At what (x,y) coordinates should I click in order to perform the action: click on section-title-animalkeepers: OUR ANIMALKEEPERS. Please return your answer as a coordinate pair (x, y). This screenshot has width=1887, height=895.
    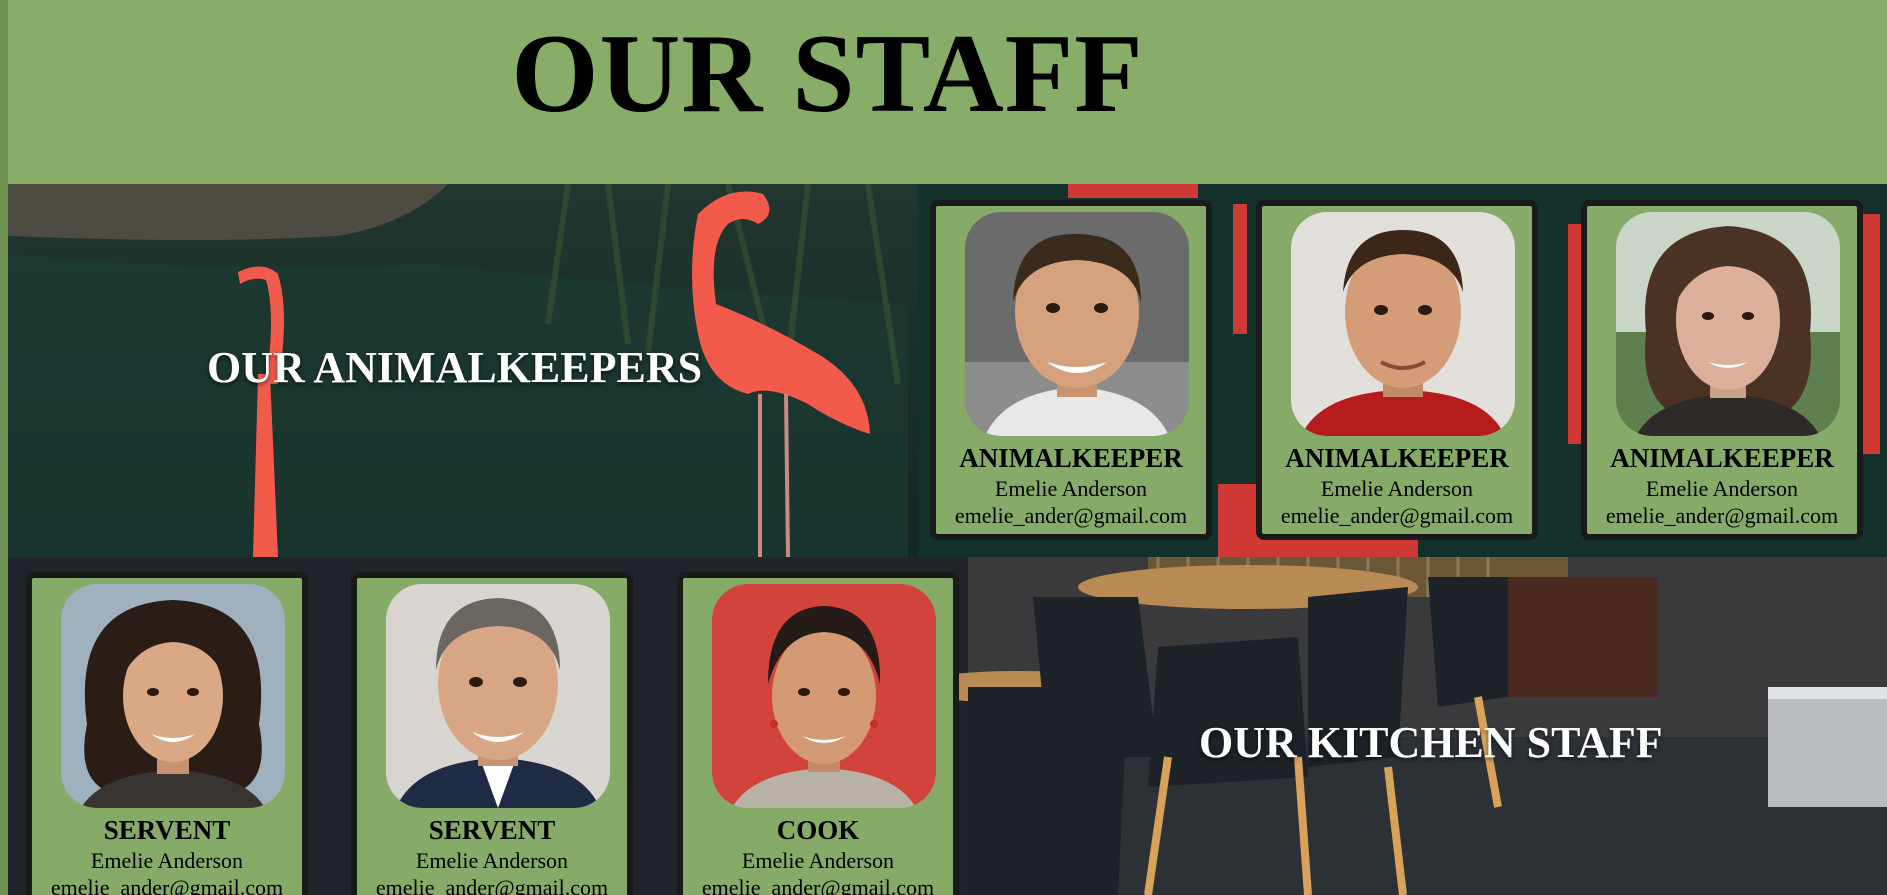
    Looking at the image, I should click on (455, 367).